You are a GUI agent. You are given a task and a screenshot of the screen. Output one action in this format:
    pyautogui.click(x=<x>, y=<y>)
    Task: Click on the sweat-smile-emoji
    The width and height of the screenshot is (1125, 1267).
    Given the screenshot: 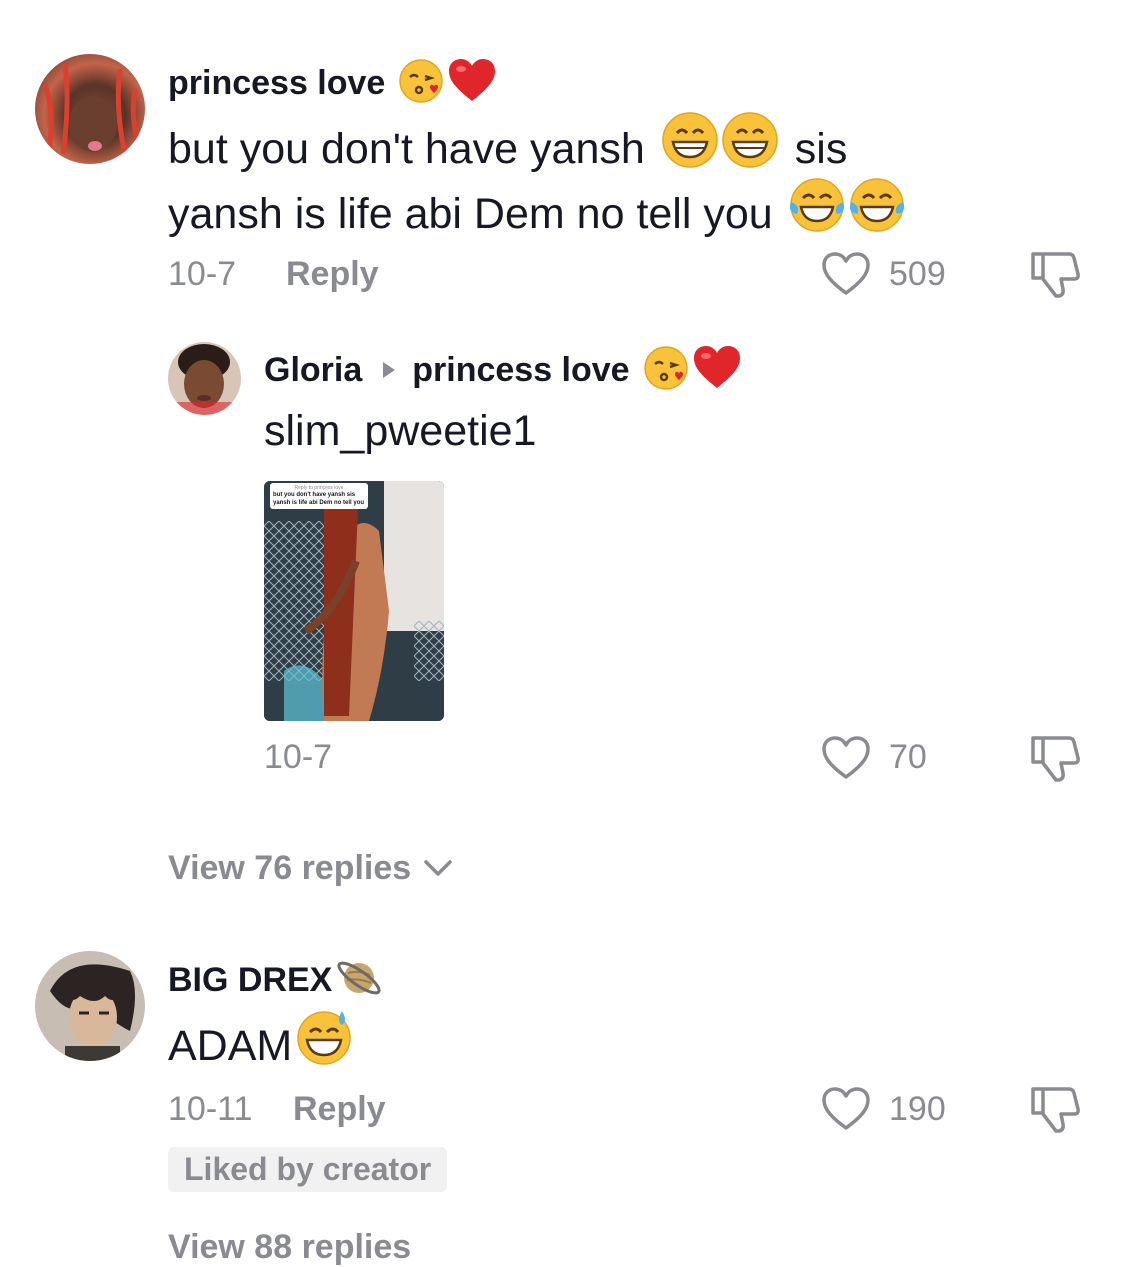 What is the action you would take?
    pyautogui.click(x=324, y=1046)
    